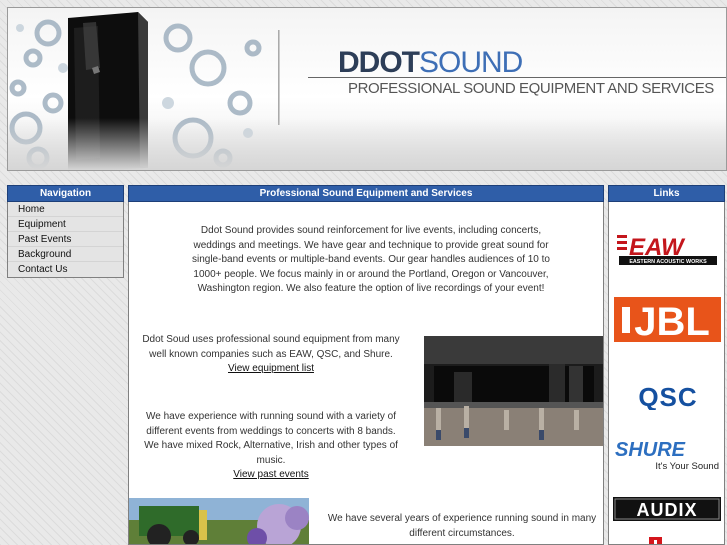 The image size is (727, 545). Describe the element at coordinates (672, 321) in the screenshot. I see `jbl-logo-text: JBL` at that location.